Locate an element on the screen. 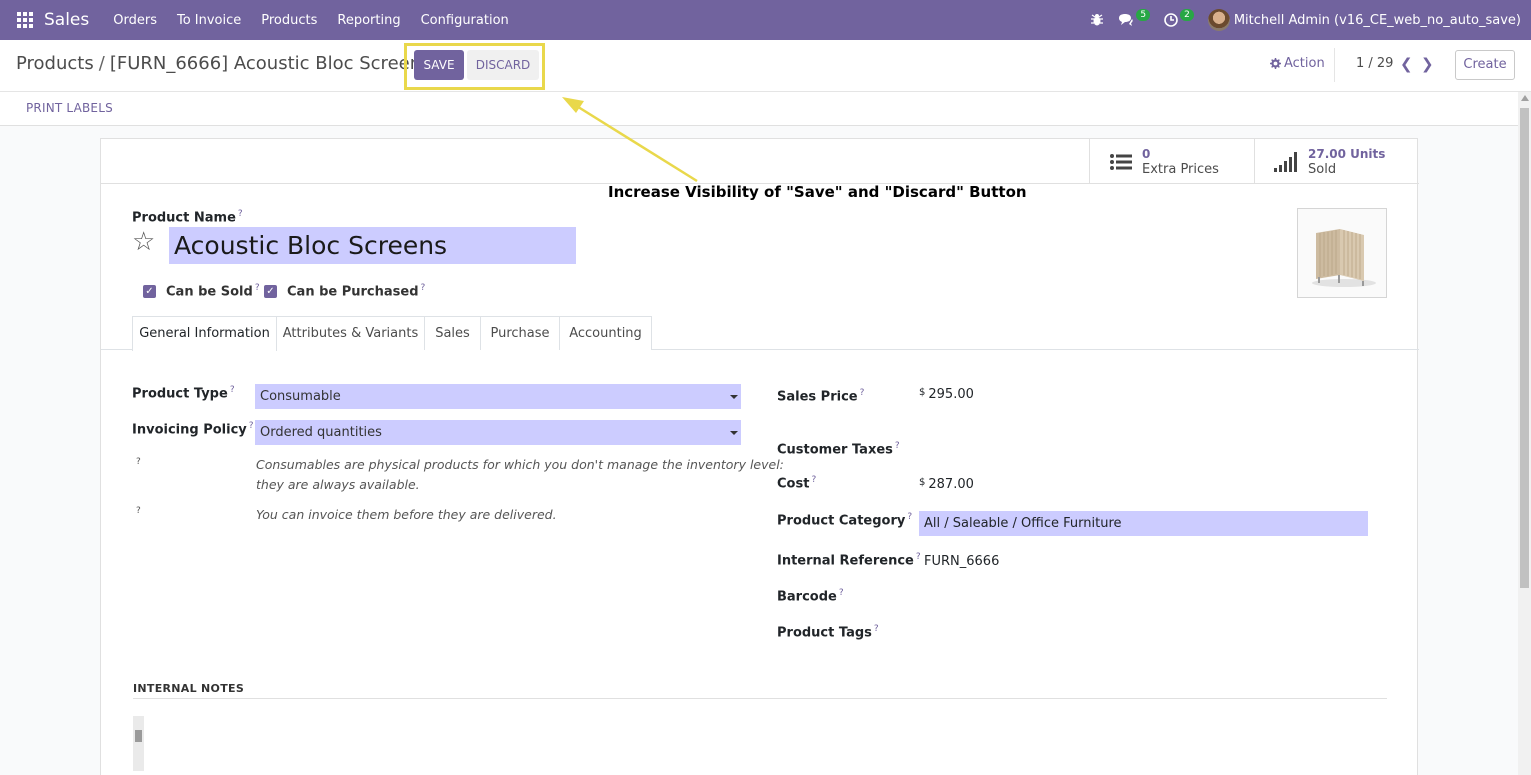 The height and width of the screenshot is (775, 1531). product-type-label: Product Type? is located at coordinates (183, 393).